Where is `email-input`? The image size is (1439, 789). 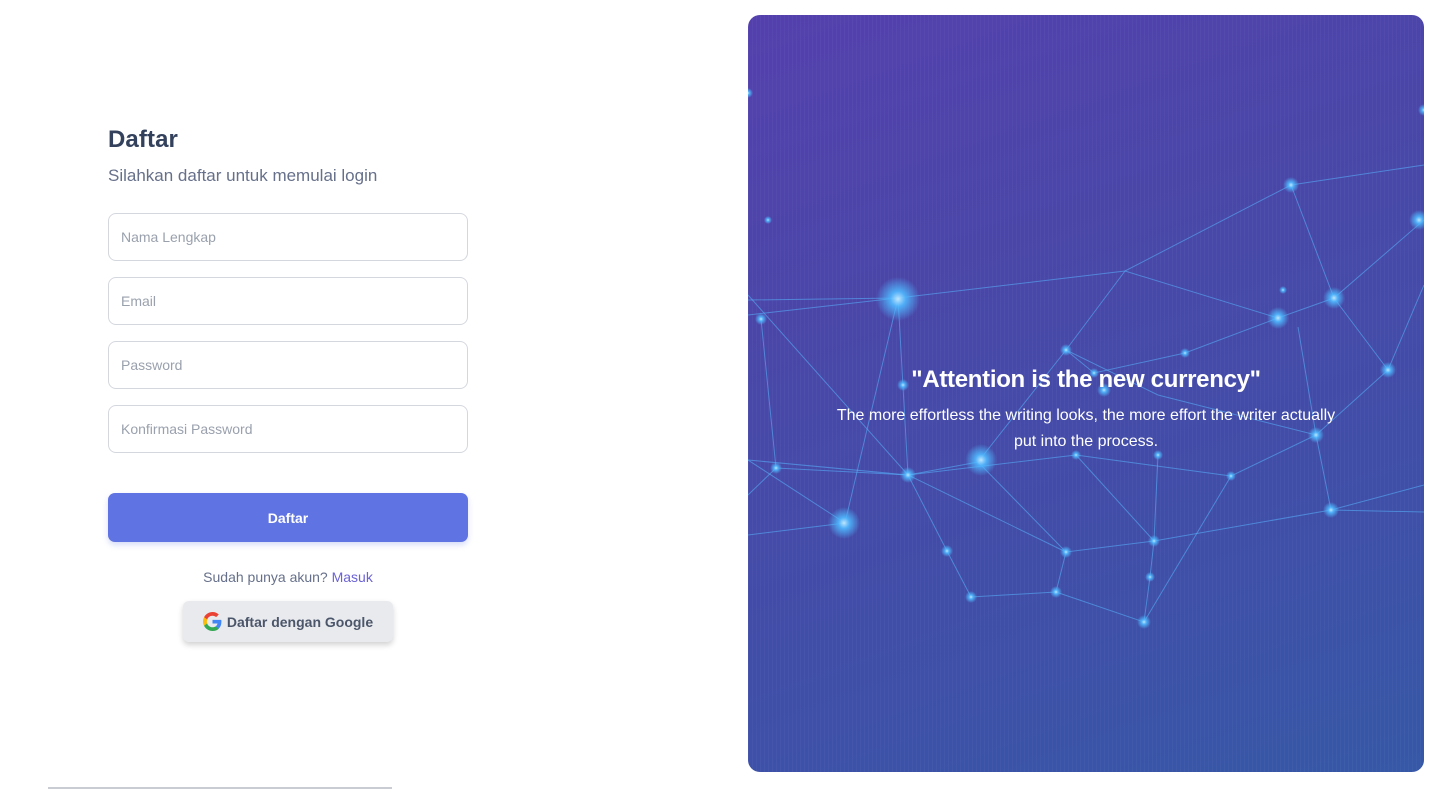
email-input is located at coordinates (288, 301).